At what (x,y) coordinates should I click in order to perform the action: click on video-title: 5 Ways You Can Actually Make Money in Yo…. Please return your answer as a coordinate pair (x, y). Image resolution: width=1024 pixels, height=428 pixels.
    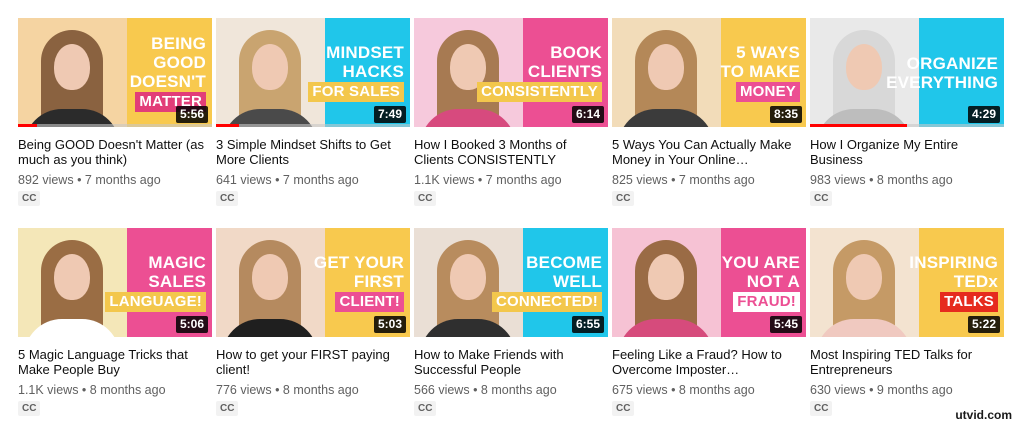
    Looking at the image, I should click on (709, 152).